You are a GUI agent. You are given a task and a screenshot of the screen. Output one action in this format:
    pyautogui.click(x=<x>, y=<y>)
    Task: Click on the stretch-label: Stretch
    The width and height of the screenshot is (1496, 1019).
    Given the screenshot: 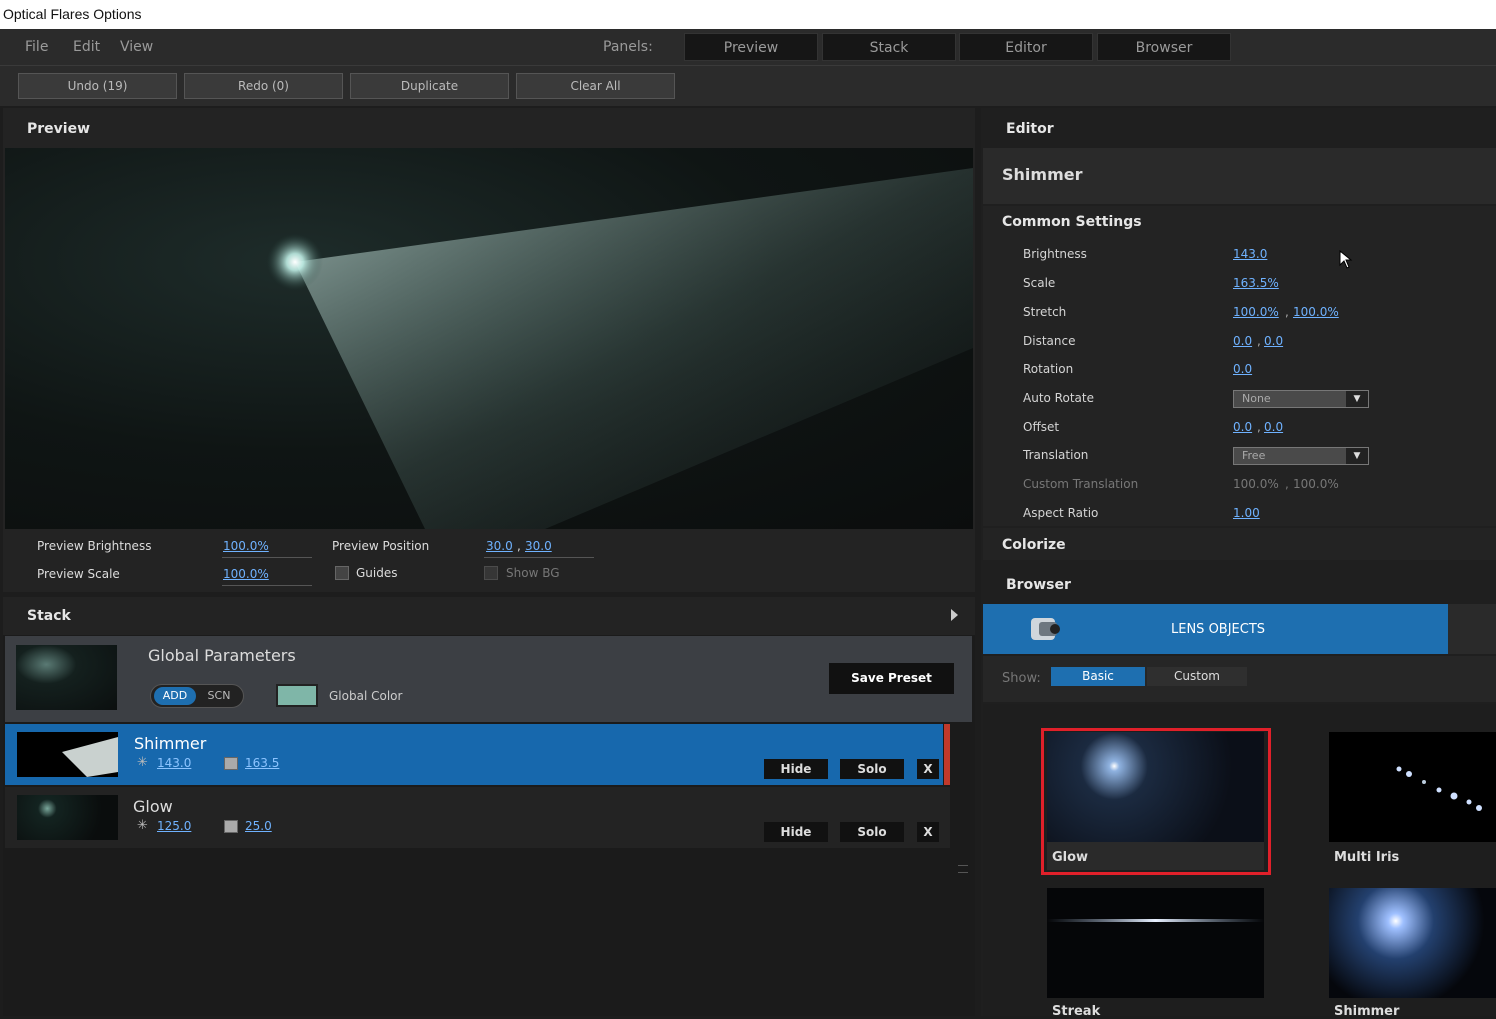 What is the action you would take?
    pyautogui.click(x=1045, y=312)
    